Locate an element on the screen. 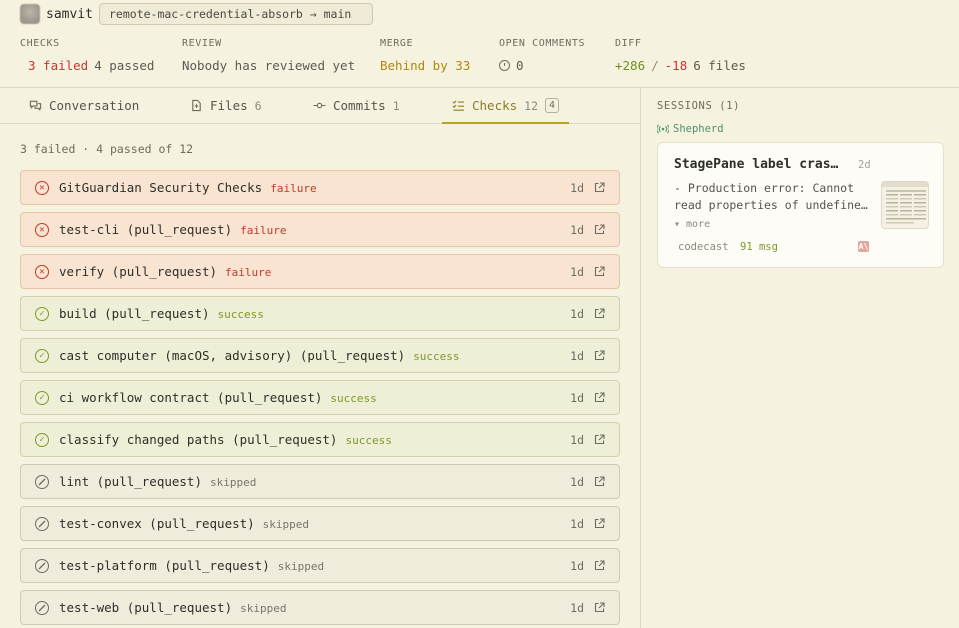  panel-divider is located at coordinates (640, 358).